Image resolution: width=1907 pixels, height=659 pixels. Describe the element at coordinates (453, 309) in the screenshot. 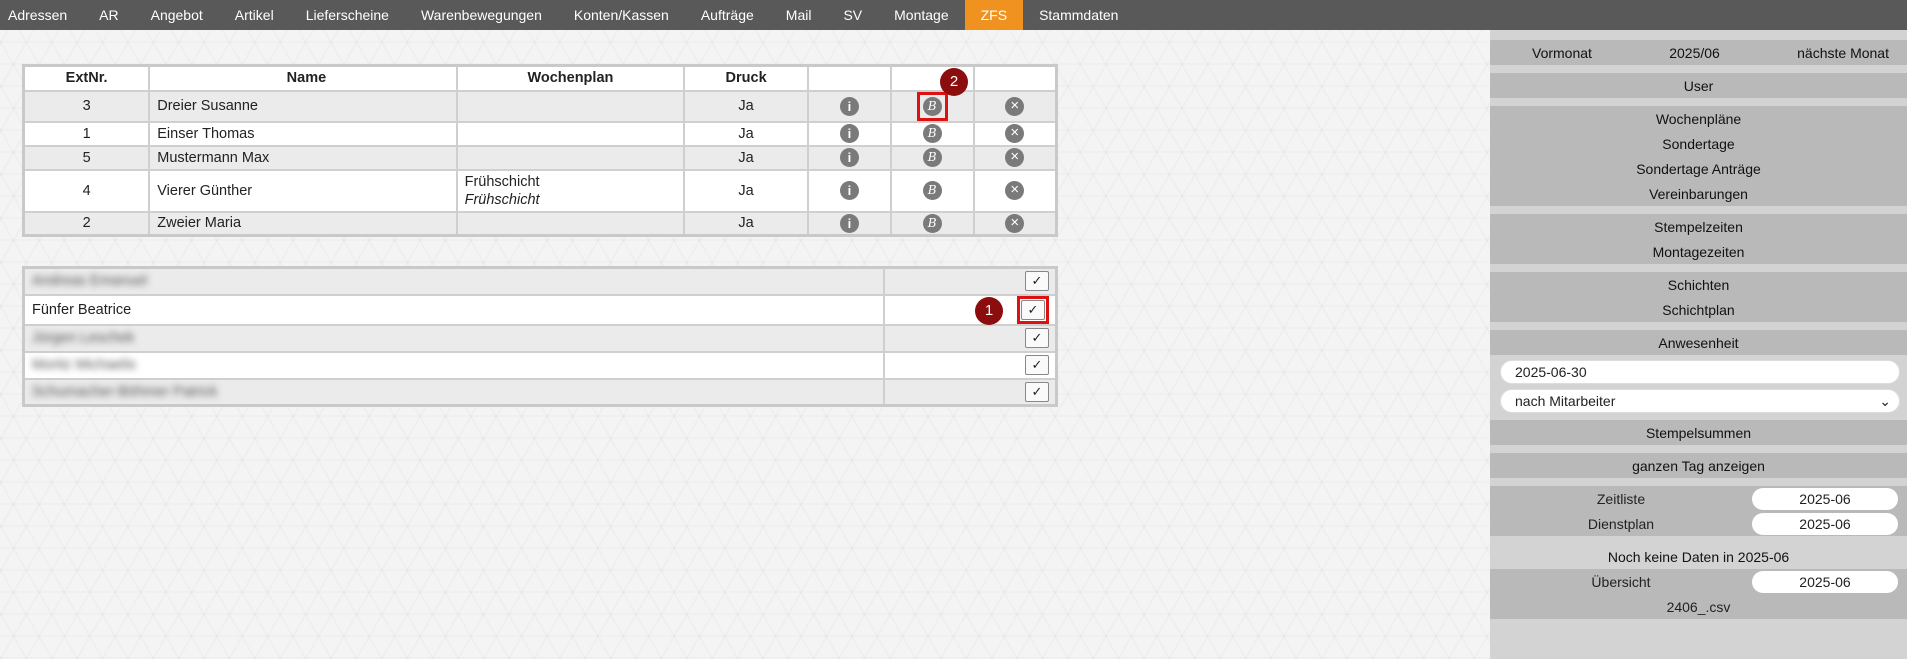

I see `list-name-cell: Fünfer Beatrice` at that location.